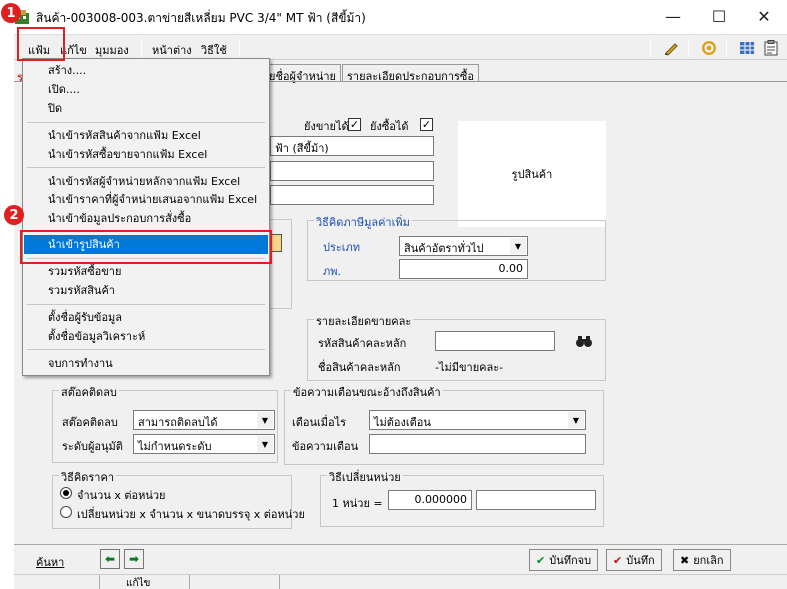  Describe the element at coordinates (400, 559) in the screenshot. I see `bottom-bar: ค้นหา ⬅ ➡ ✔ บันทึกจบ ✔ บันทึก ✖ ยกเลิก` at that location.